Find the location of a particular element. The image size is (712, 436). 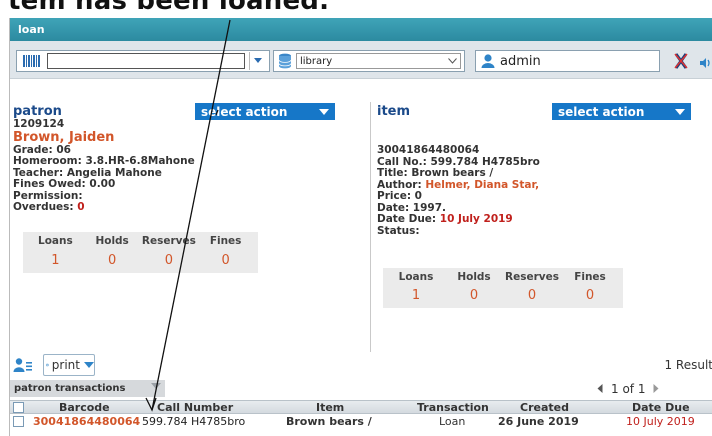

col-transaction: Transaction is located at coordinates (453, 407).